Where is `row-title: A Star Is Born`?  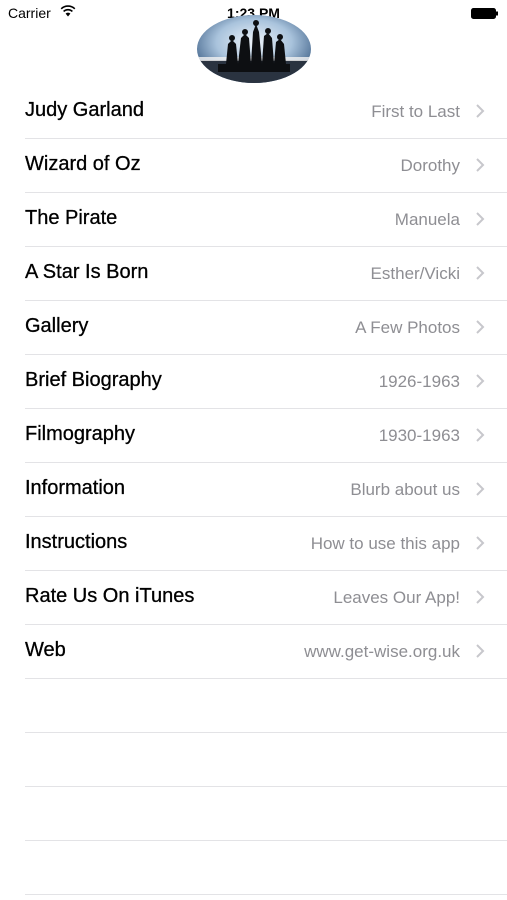
row-title: A Star Is Born is located at coordinates (87, 272).